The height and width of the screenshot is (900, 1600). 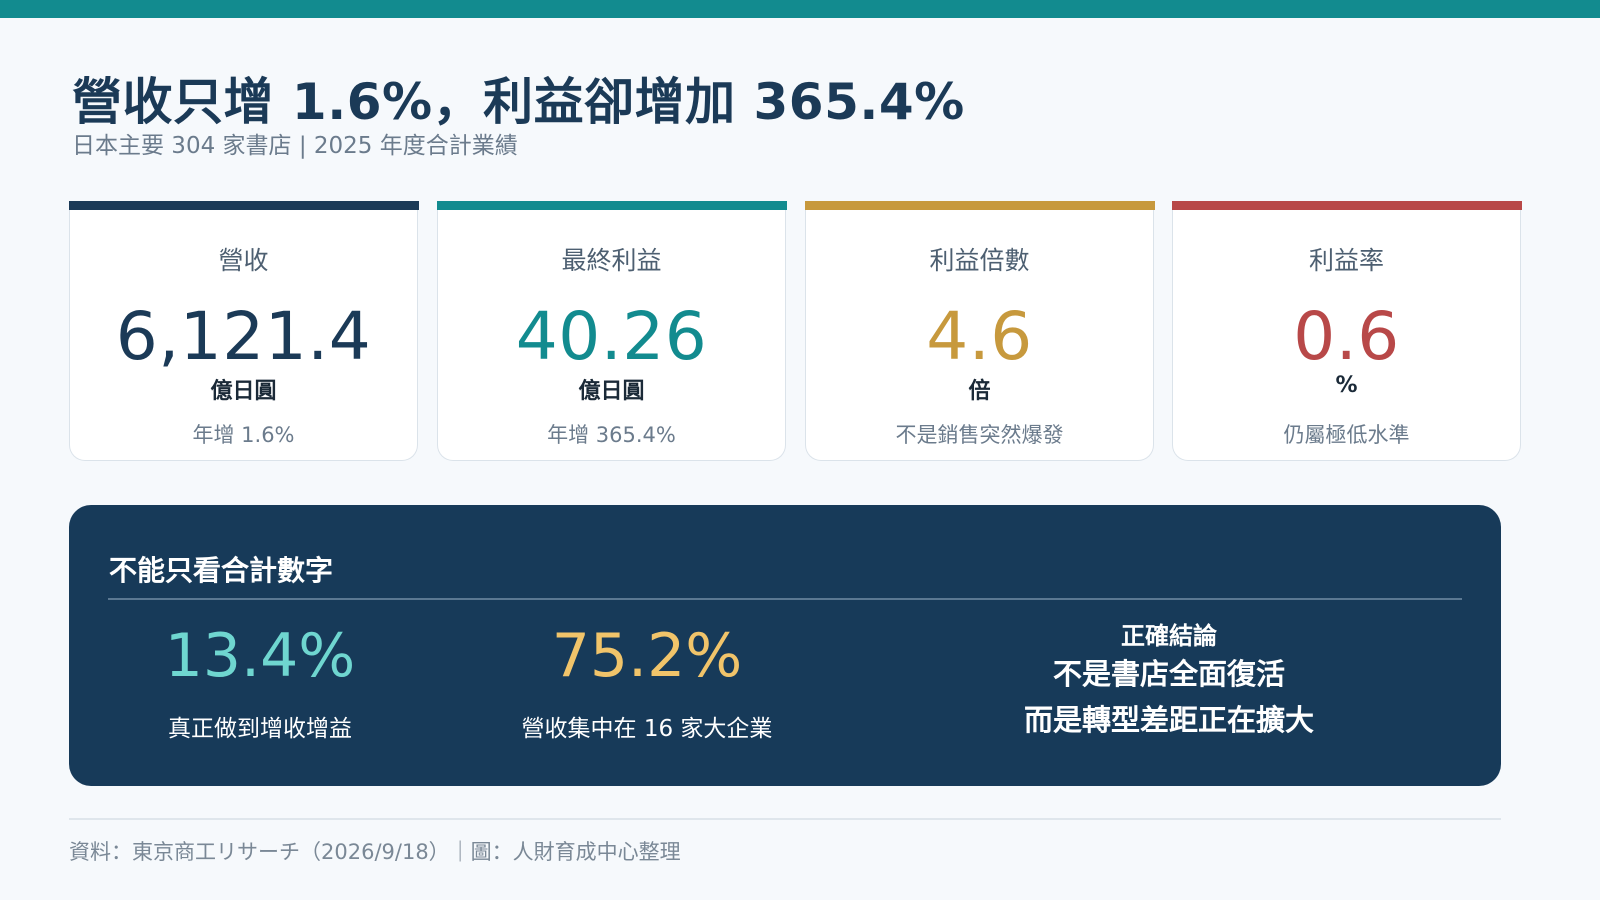 I want to click on card-note: 年增 365.4%, so click(x=611, y=435).